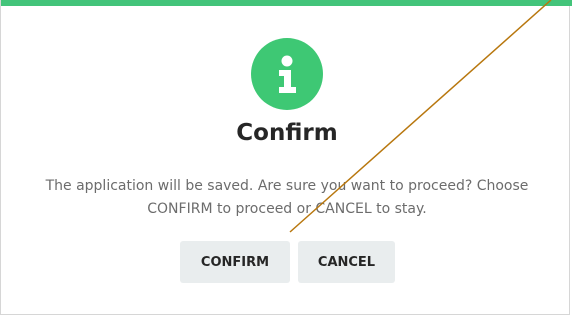 This screenshot has height=317, width=572. What do you see at coordinates (286, 3) in the screenshot?
I see `dialog-top-accent-bar` at bounding box center [286, 3].